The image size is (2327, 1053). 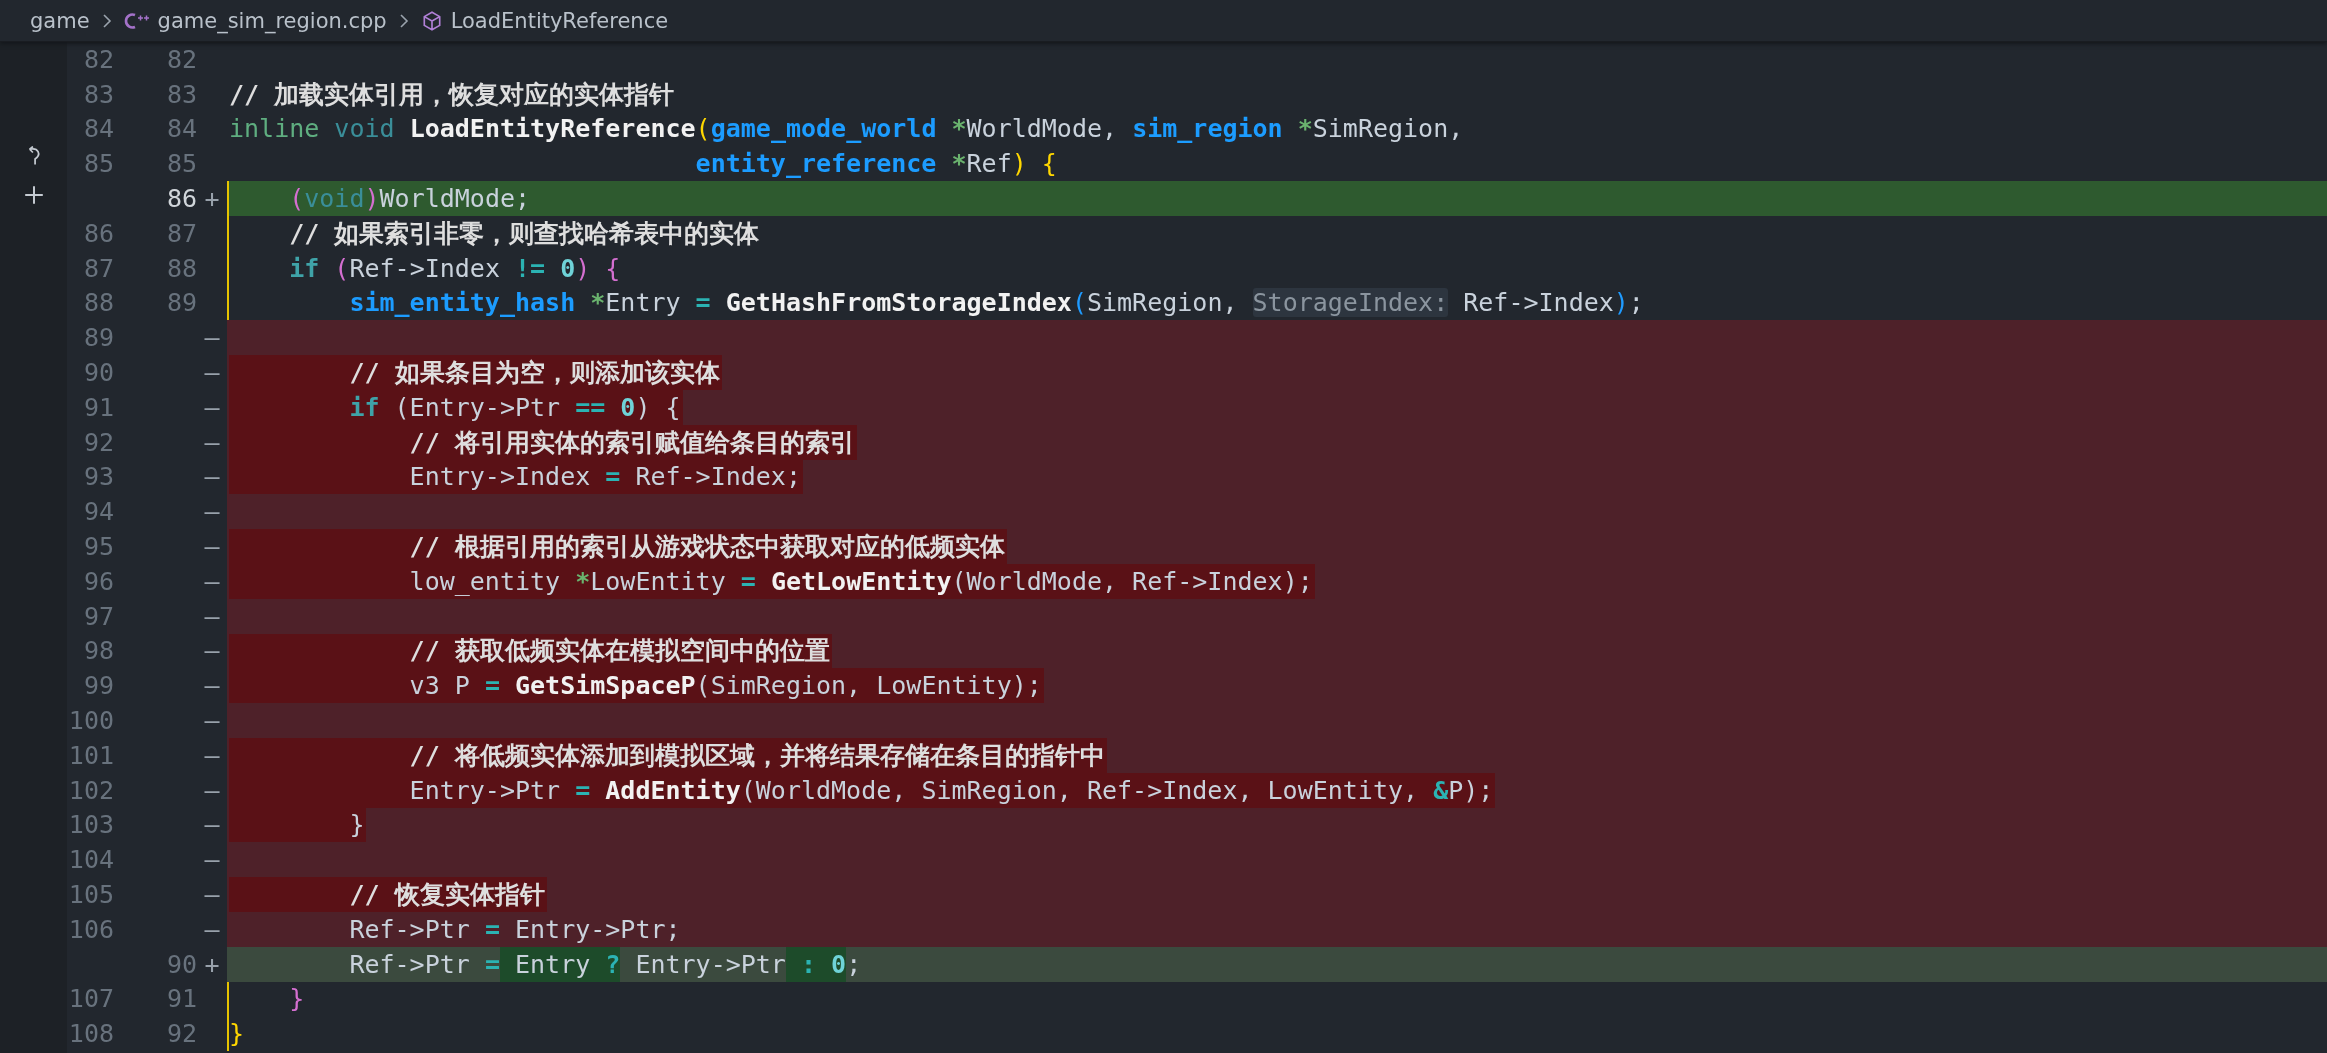 I want to click on line-number: 99, so click(x=98, y=686).